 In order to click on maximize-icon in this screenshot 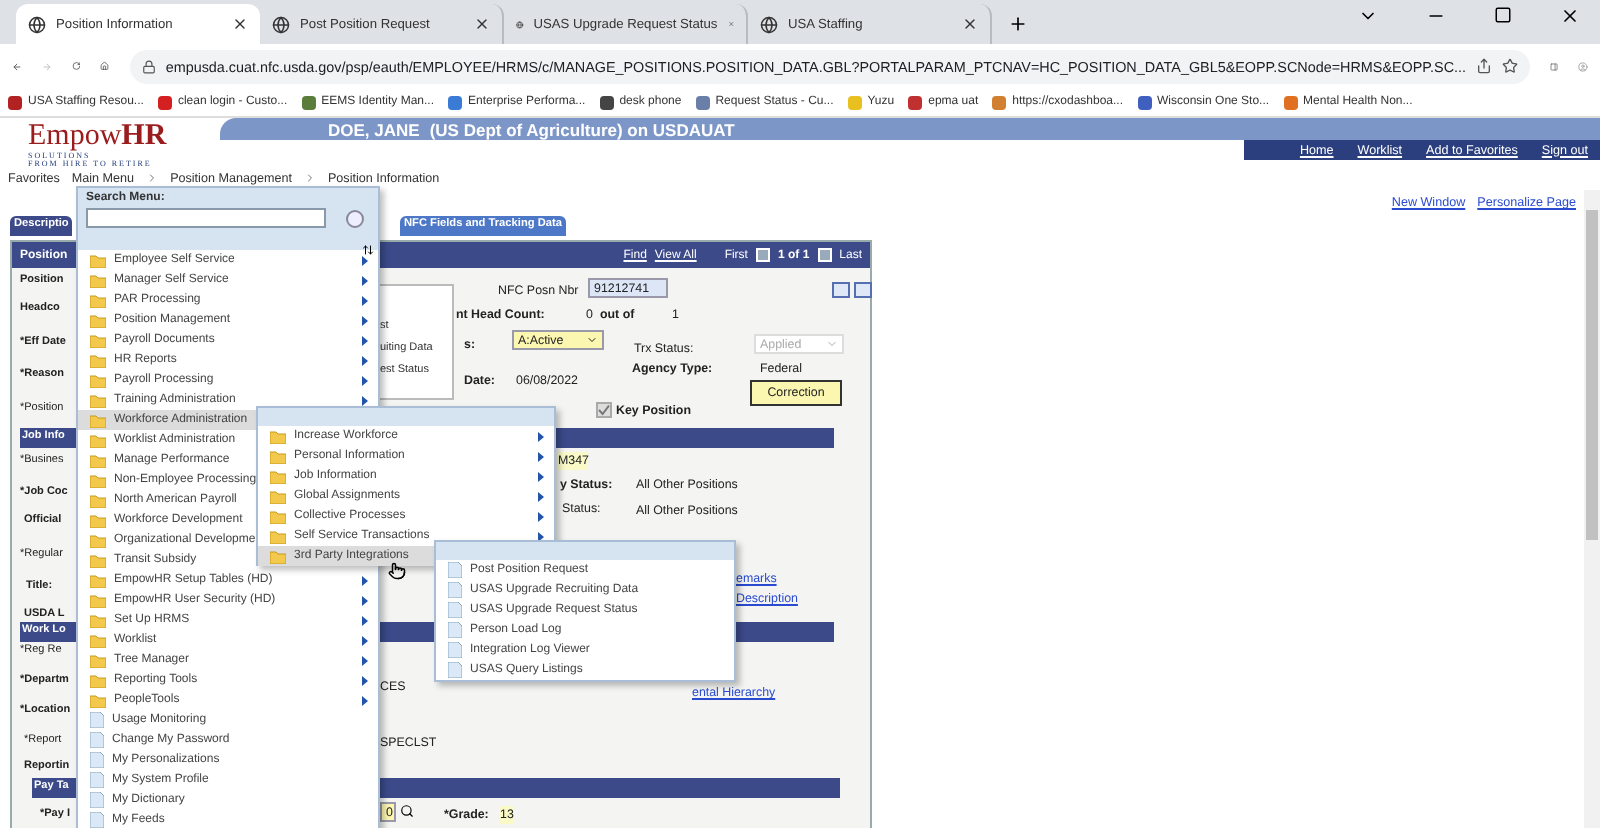, I will do `click(1503, 15)`.